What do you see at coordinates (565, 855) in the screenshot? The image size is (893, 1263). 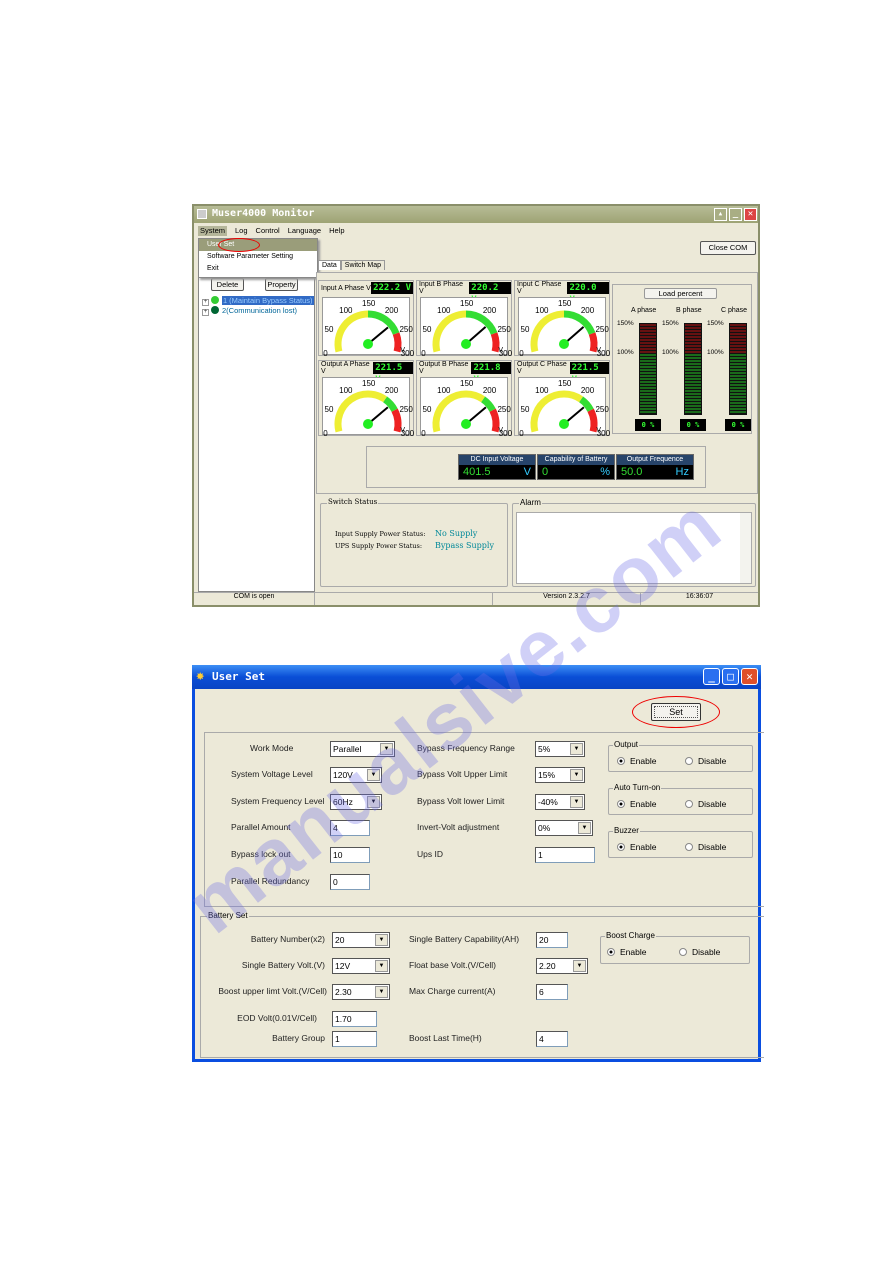 I see `ups-id-input: 1` at bounding box center [565, 855].